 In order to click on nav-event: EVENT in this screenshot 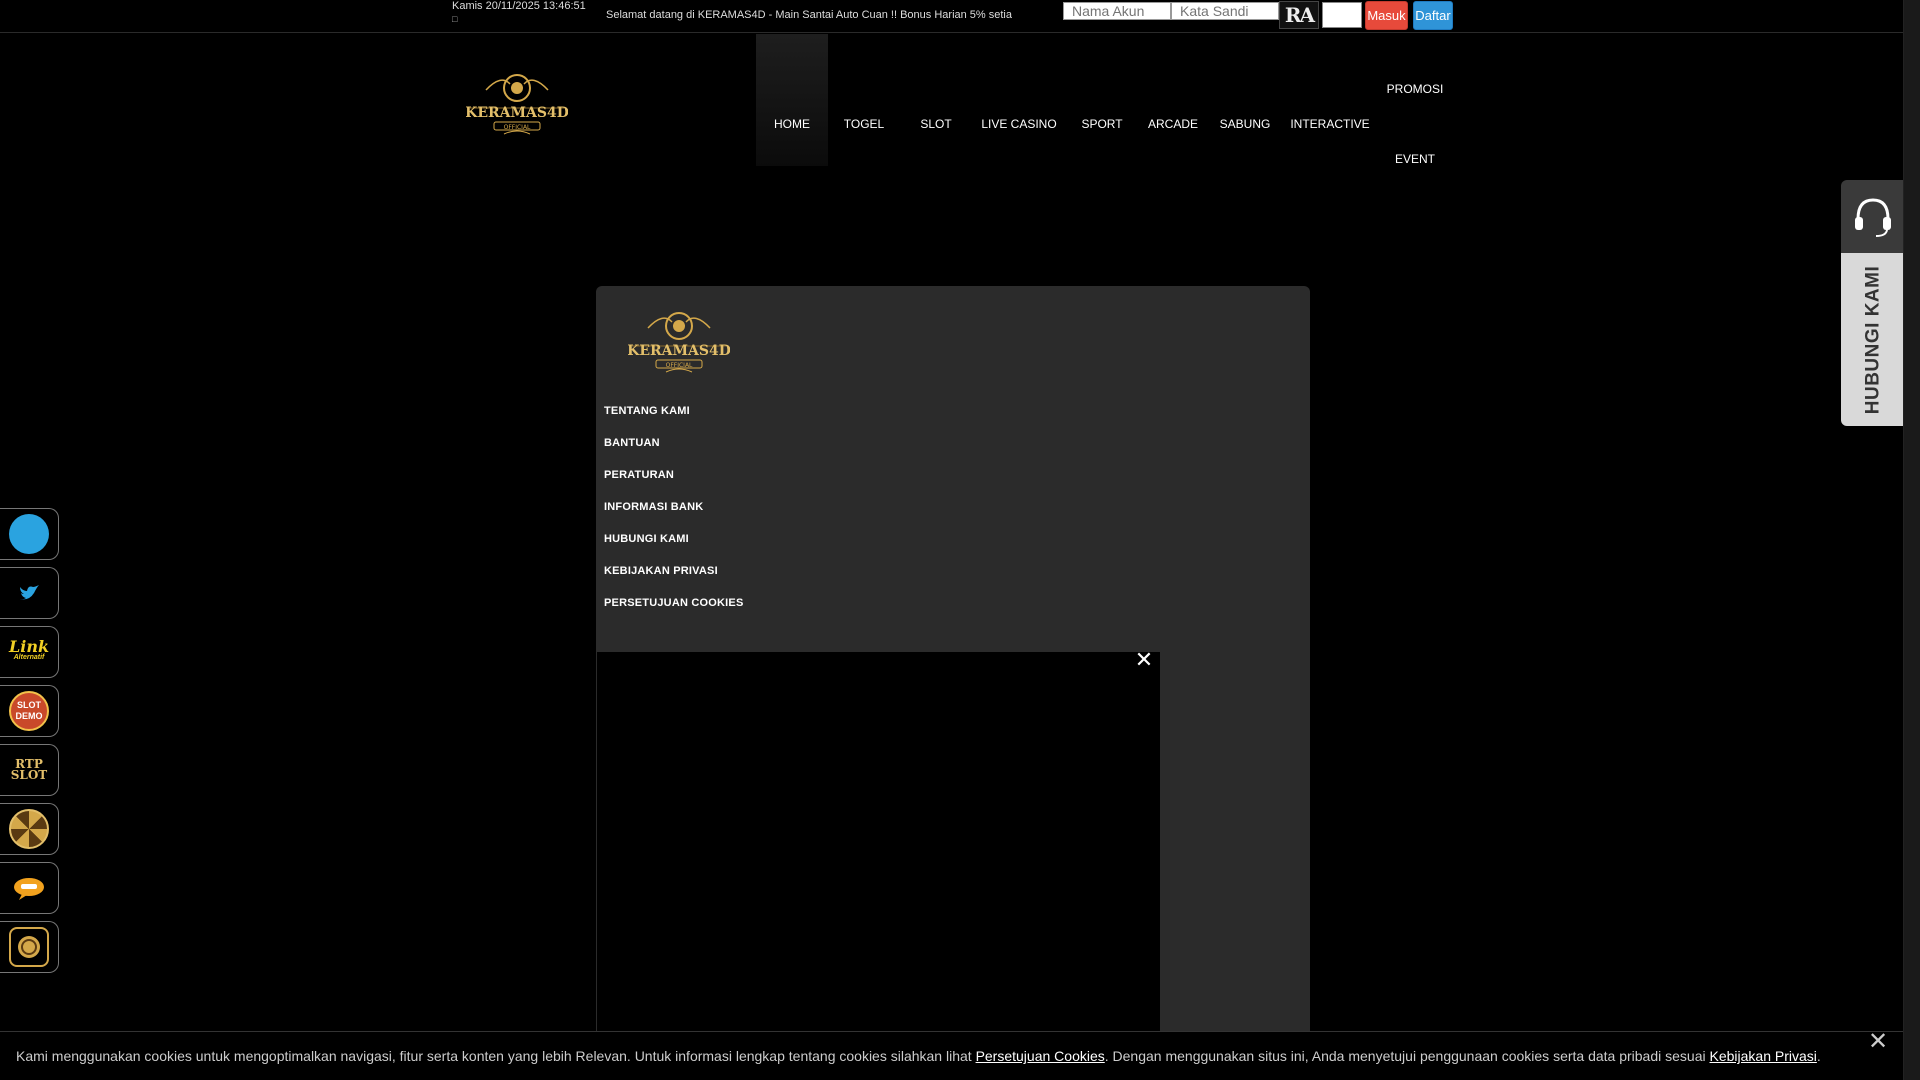, I will do `click(1415, 159)`.